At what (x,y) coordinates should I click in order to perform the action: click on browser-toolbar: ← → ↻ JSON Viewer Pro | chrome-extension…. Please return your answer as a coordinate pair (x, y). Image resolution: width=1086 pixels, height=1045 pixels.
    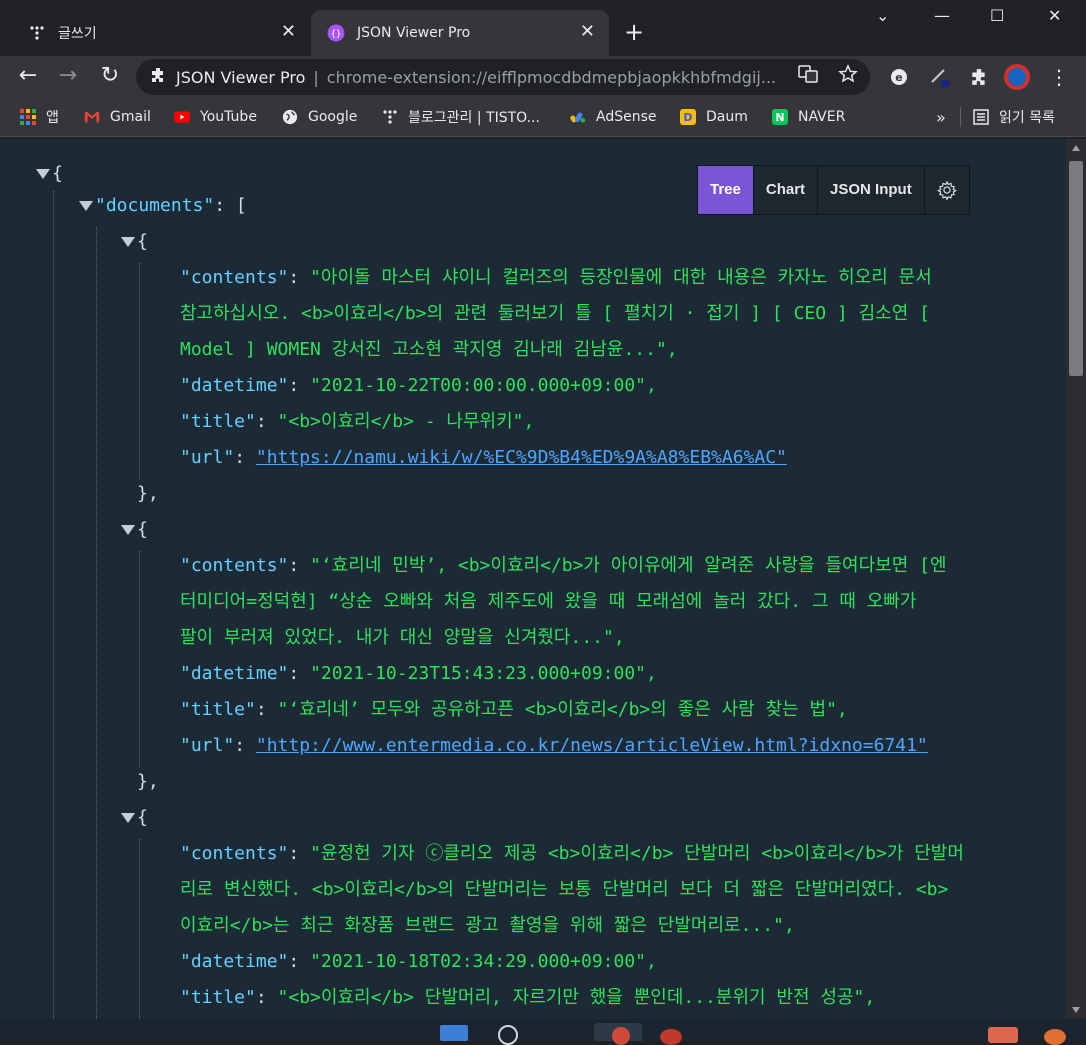
    Looking at the image, I should click on (543, 77).